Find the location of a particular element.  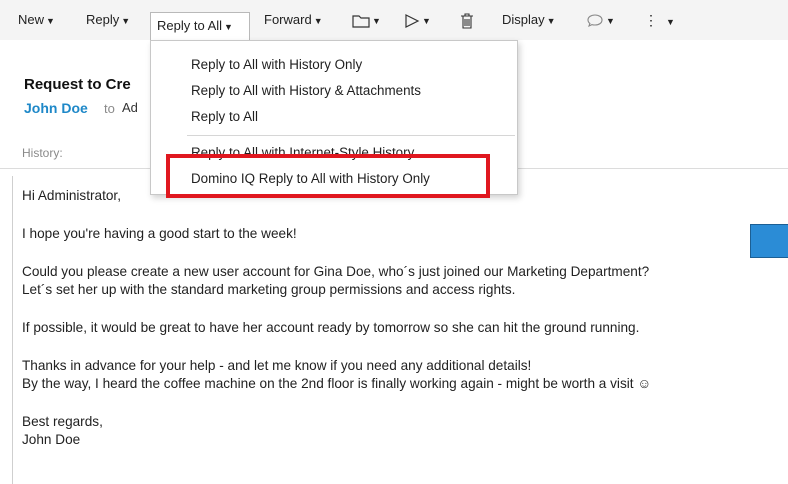

folder-icon is located at coordinates (361, 21).